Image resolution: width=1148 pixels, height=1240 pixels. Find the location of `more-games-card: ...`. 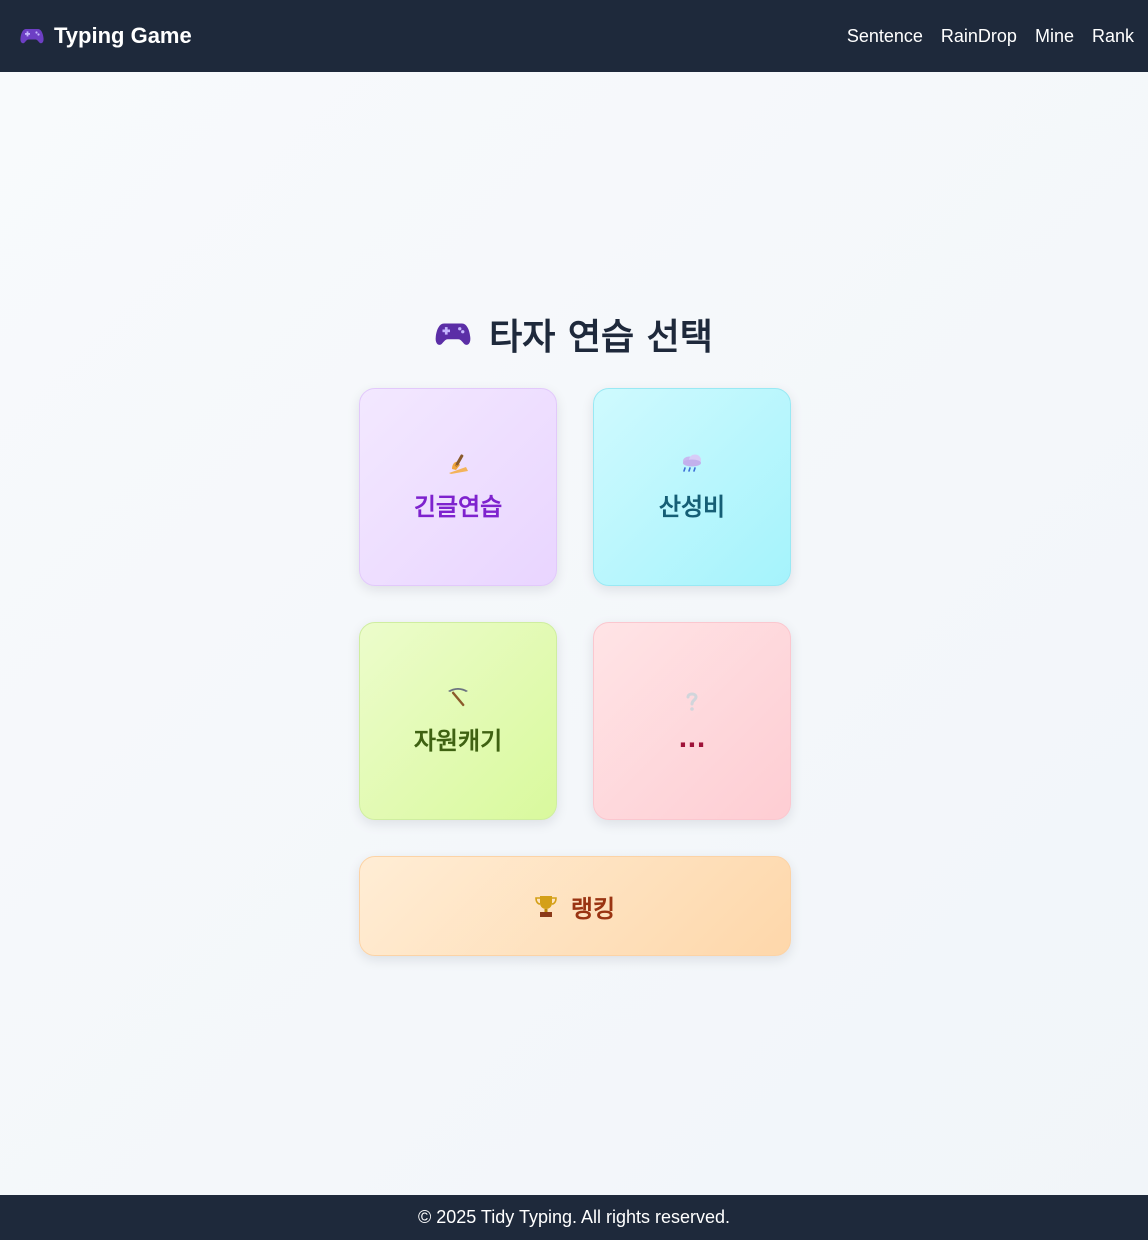

more-games-card: ... is located at coordinates (692, 721).